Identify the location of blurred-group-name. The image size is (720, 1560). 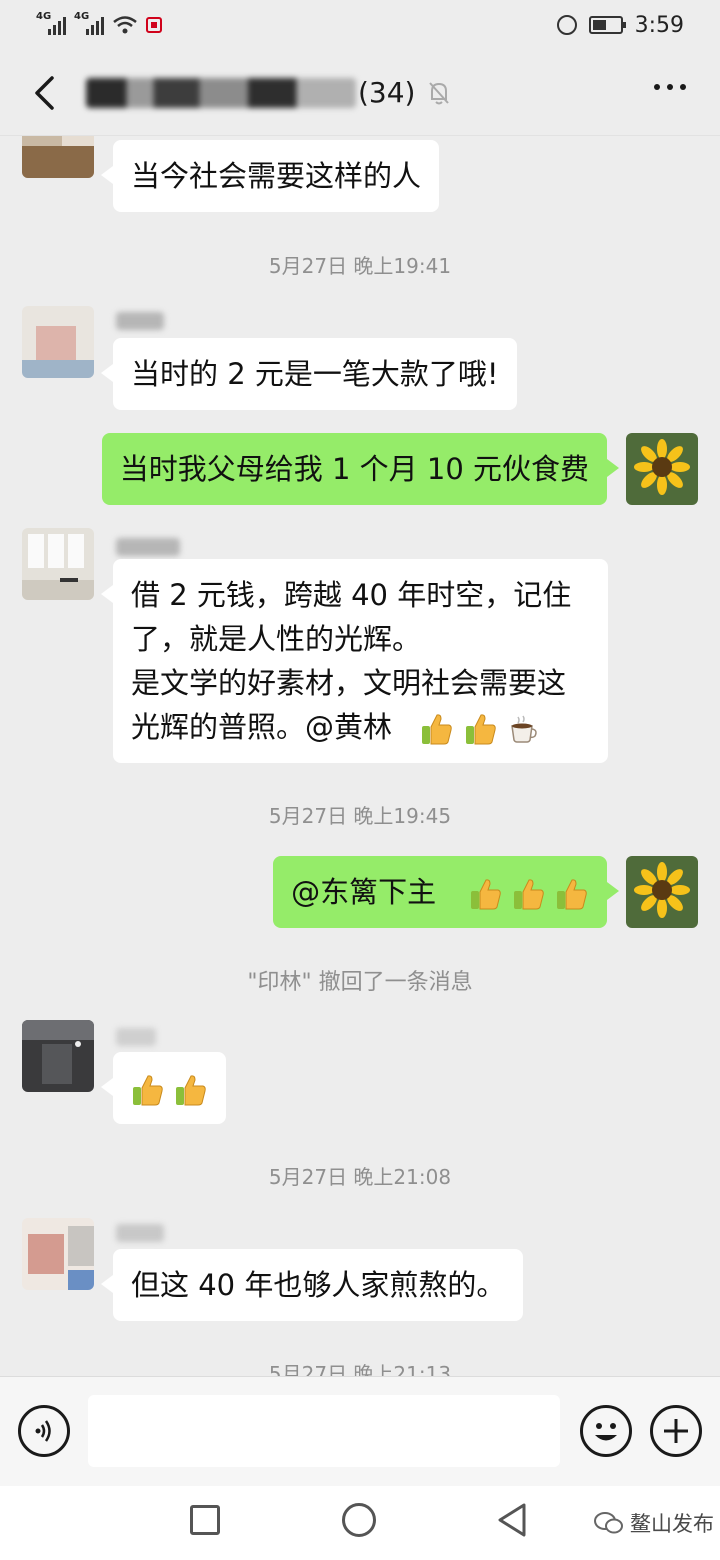
(221, 92).